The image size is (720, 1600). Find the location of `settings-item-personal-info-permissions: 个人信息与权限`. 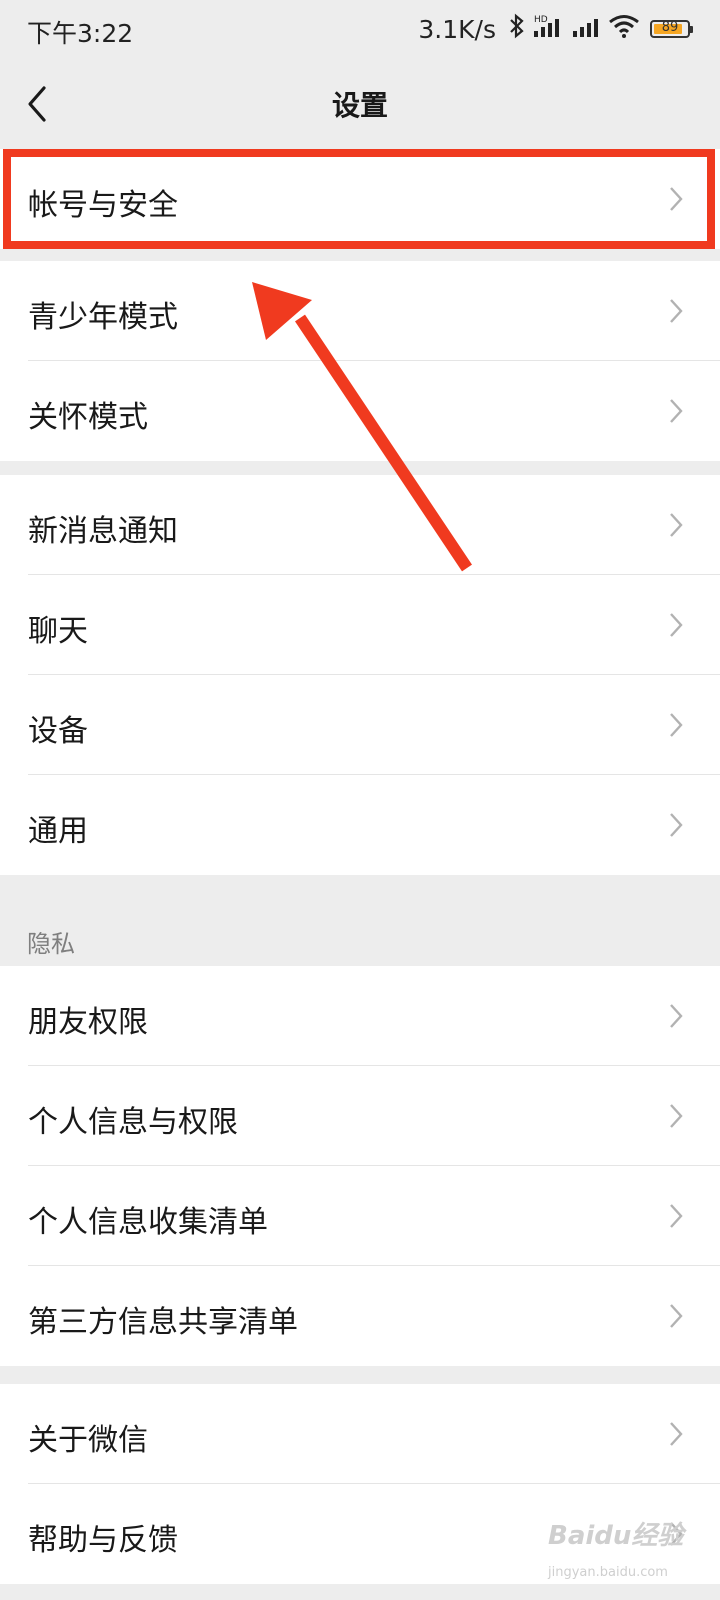

settings-item-personal-info-permissions: 个人信息与权限 is located at coordinates (360, 1116).